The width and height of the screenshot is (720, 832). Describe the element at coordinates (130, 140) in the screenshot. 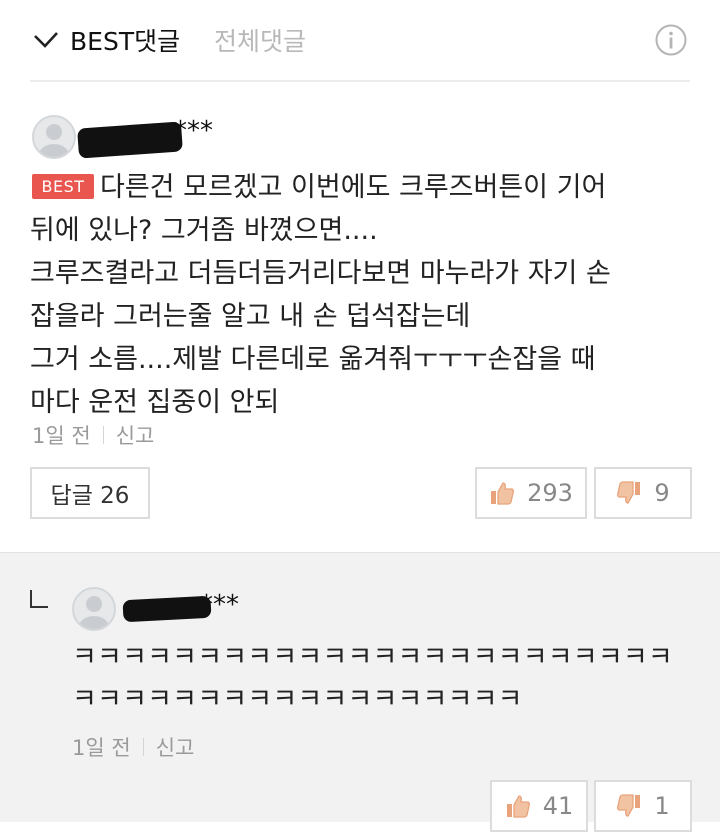

I see `username-redaction` at that location.